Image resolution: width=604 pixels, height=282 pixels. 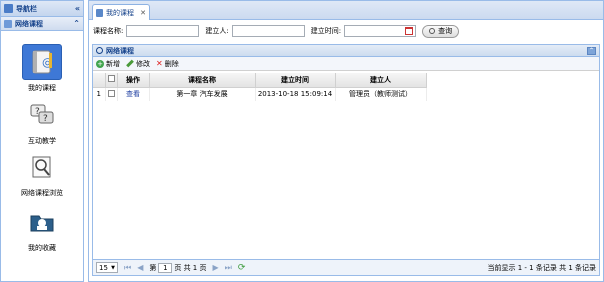 I want to click on nav-sidebar: 导航栏 « 网络课程 ⌃ @ 我的课程 ?? 互动教学 网络课程浏览 我的收藏, so click(x=42, y=141).